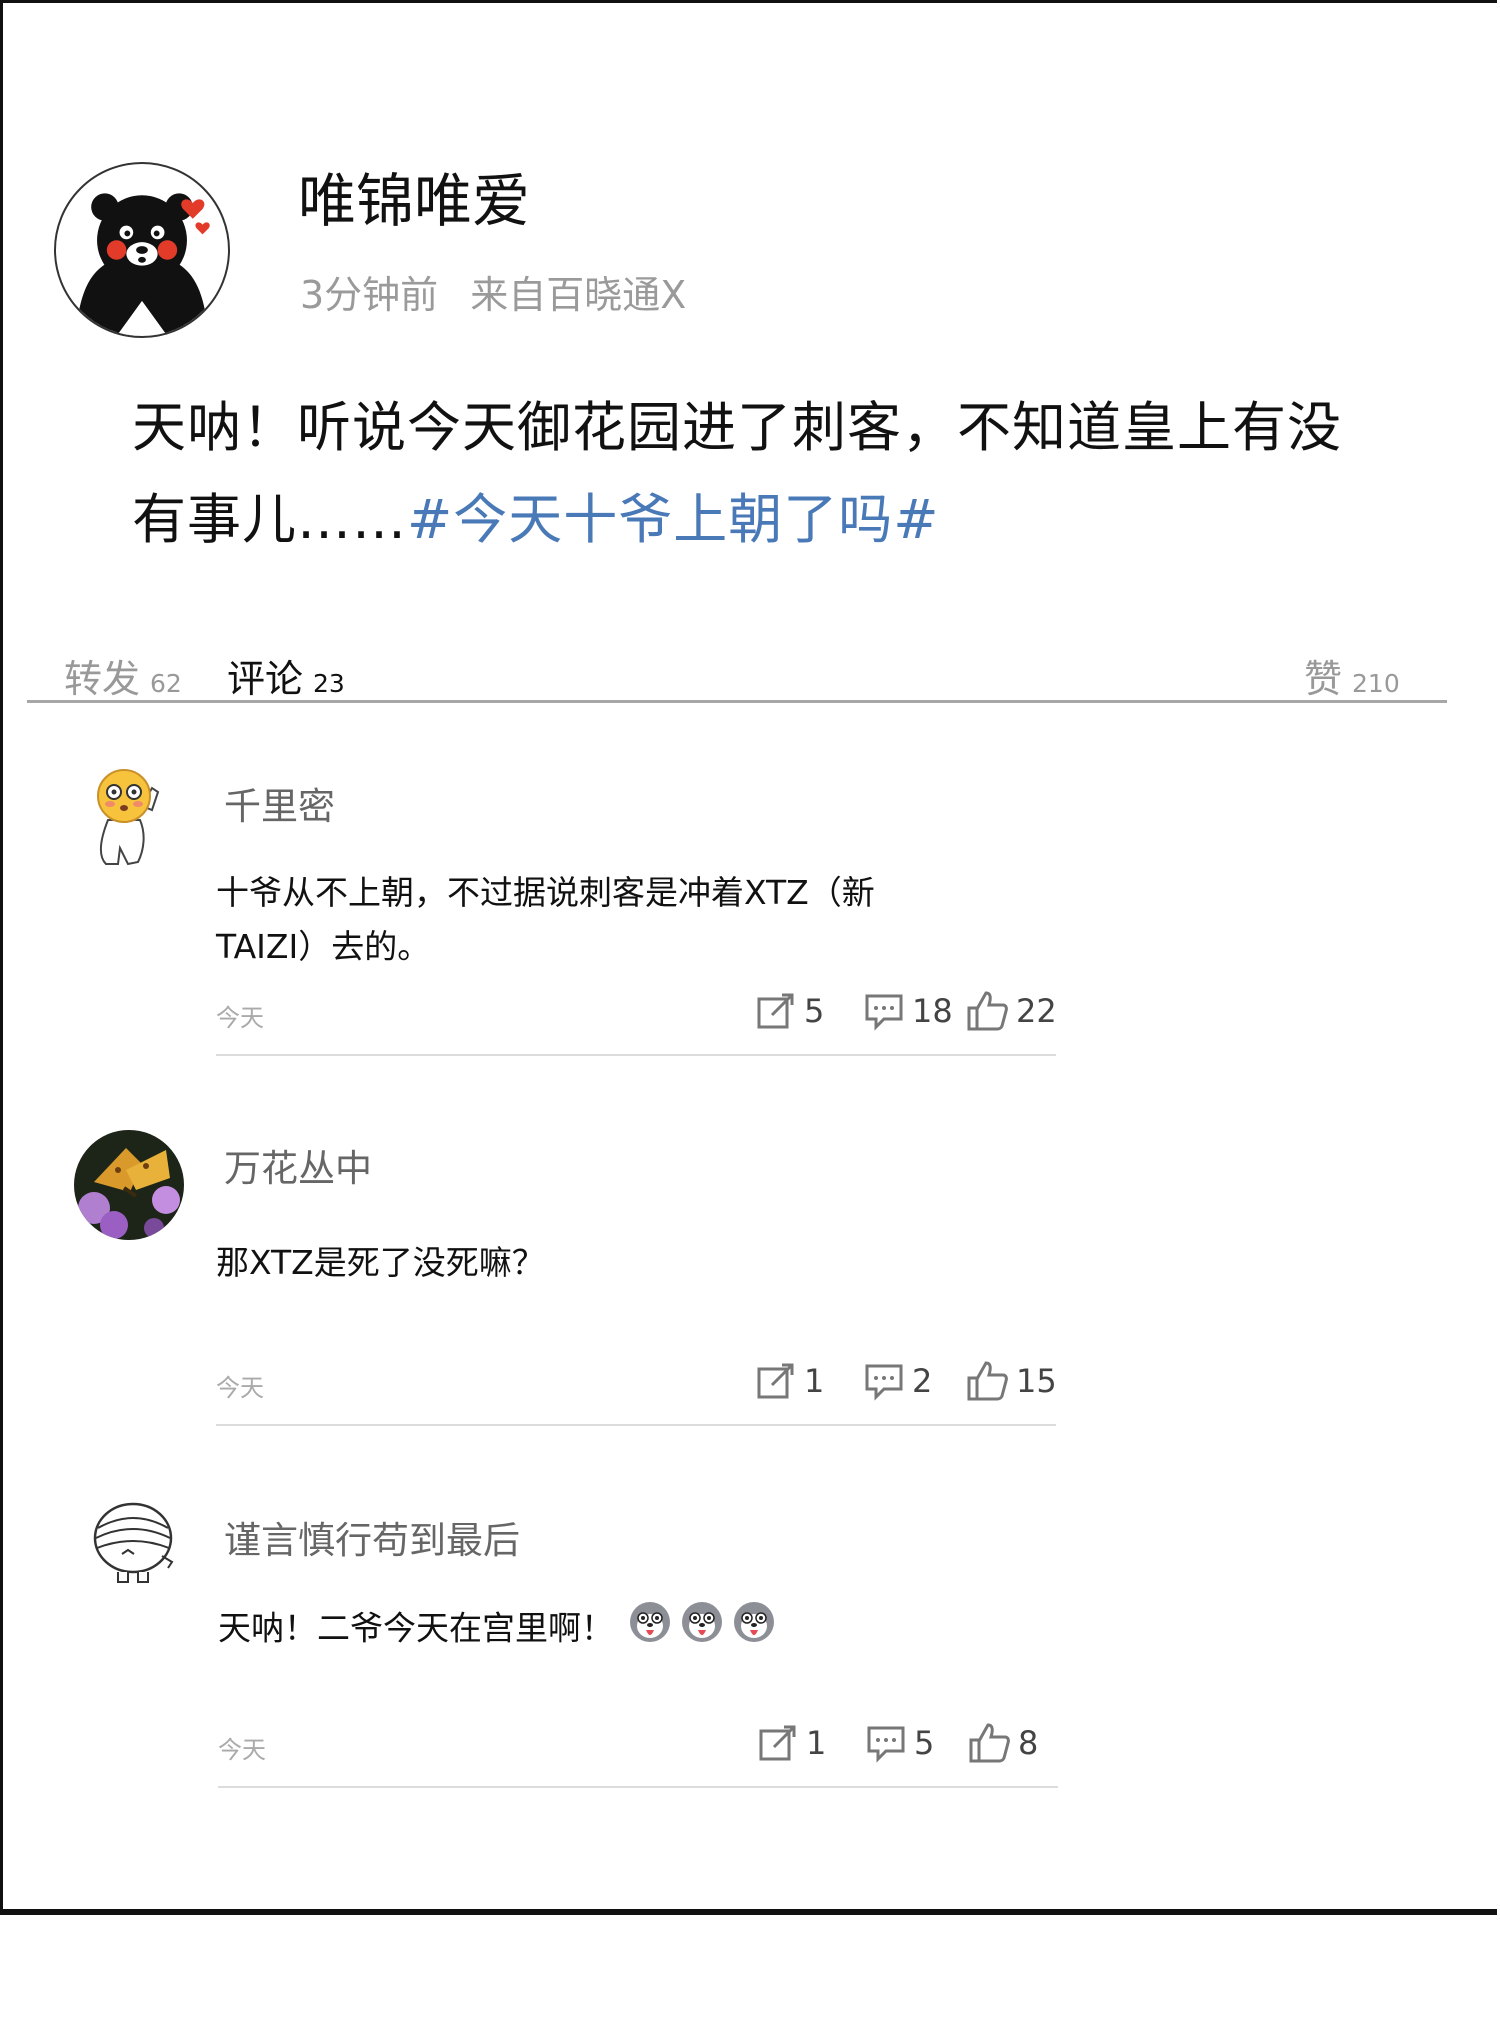  I want to click on comment-like-button: 15, so click(1011, 1381).